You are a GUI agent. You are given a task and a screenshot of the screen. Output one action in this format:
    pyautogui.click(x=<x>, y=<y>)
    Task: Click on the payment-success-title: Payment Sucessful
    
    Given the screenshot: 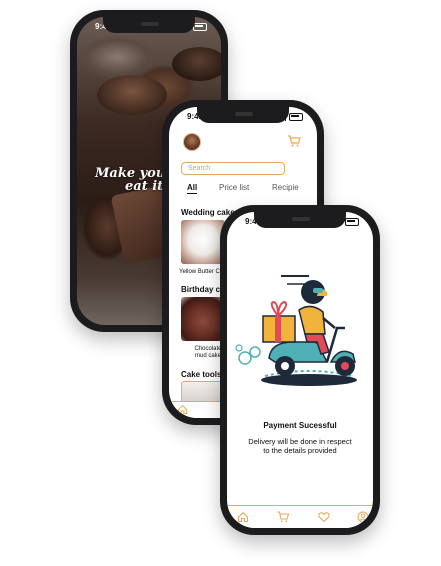 What is the action you would take?
    pyautogui.click(x=300, y=425)
    